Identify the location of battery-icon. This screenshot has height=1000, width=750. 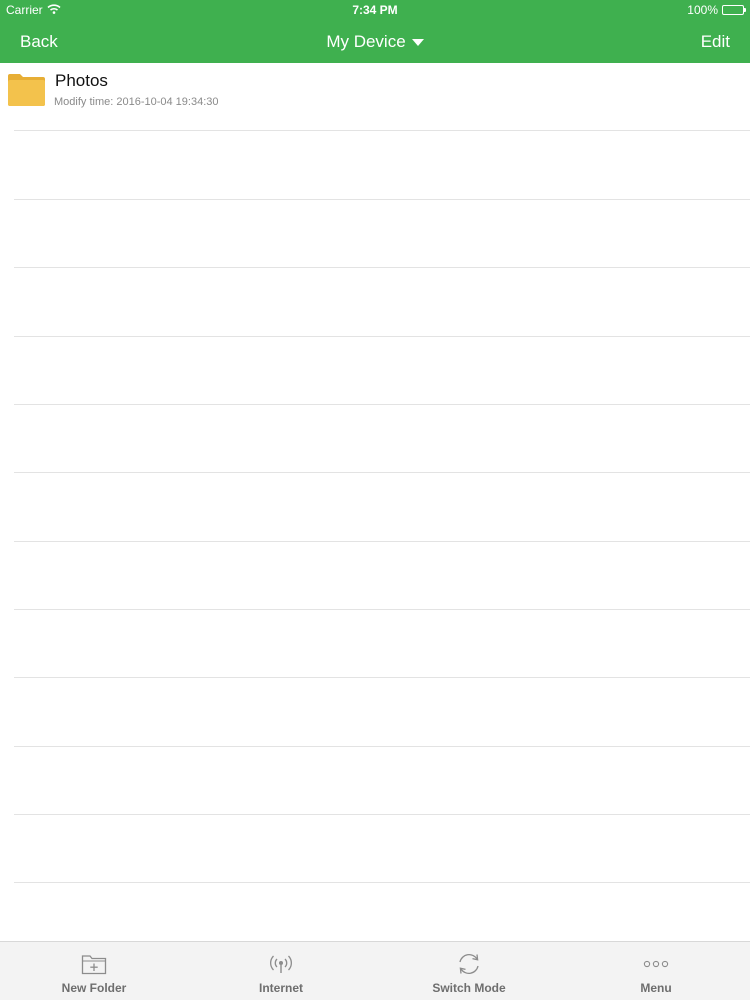
(734, 10).